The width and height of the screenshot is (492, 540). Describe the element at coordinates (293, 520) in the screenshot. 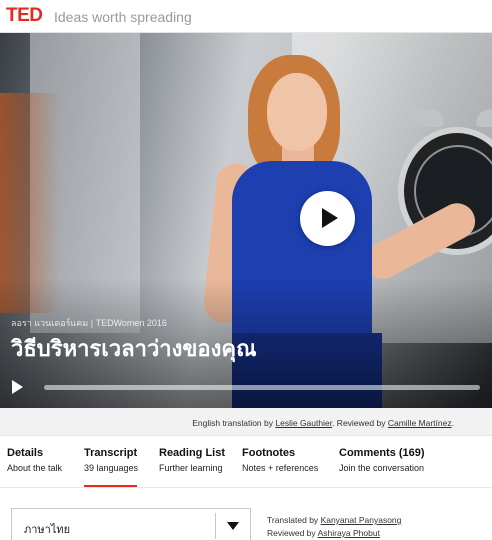

I see `translated-by-label: Translated by` at that location.